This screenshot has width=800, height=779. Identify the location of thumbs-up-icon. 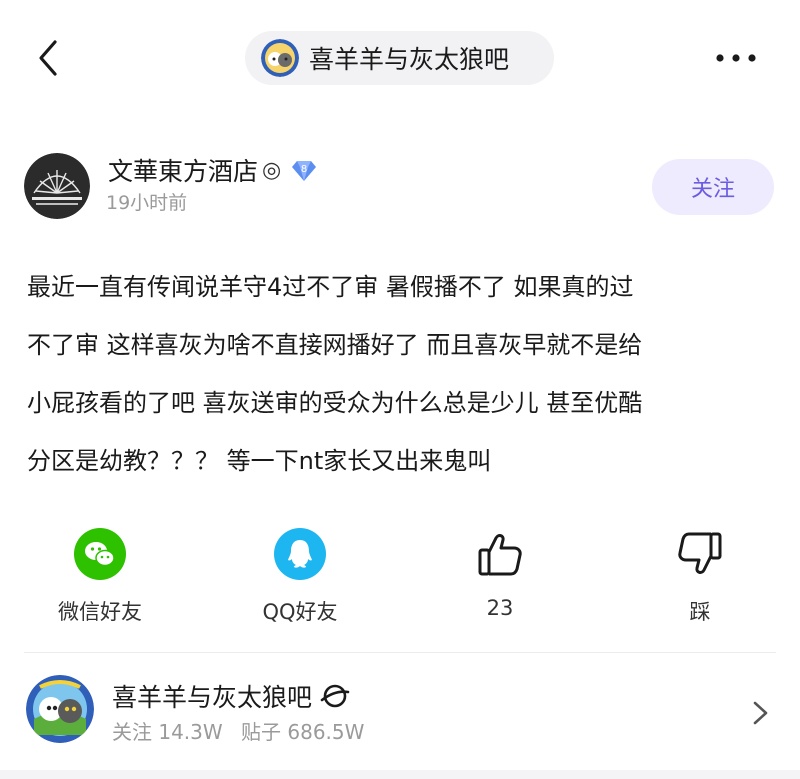
(500, 554).